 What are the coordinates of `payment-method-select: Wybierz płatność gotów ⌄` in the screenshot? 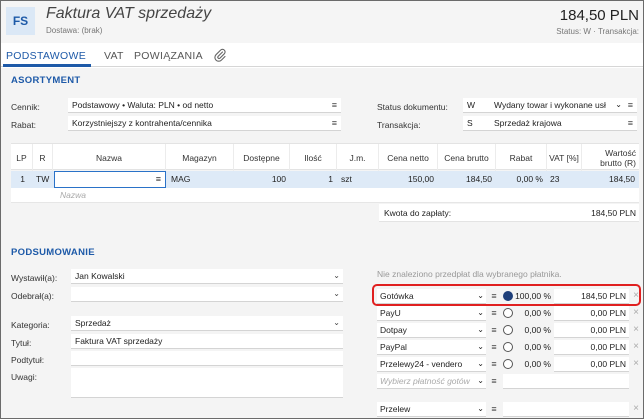 It's located at (431, 381).